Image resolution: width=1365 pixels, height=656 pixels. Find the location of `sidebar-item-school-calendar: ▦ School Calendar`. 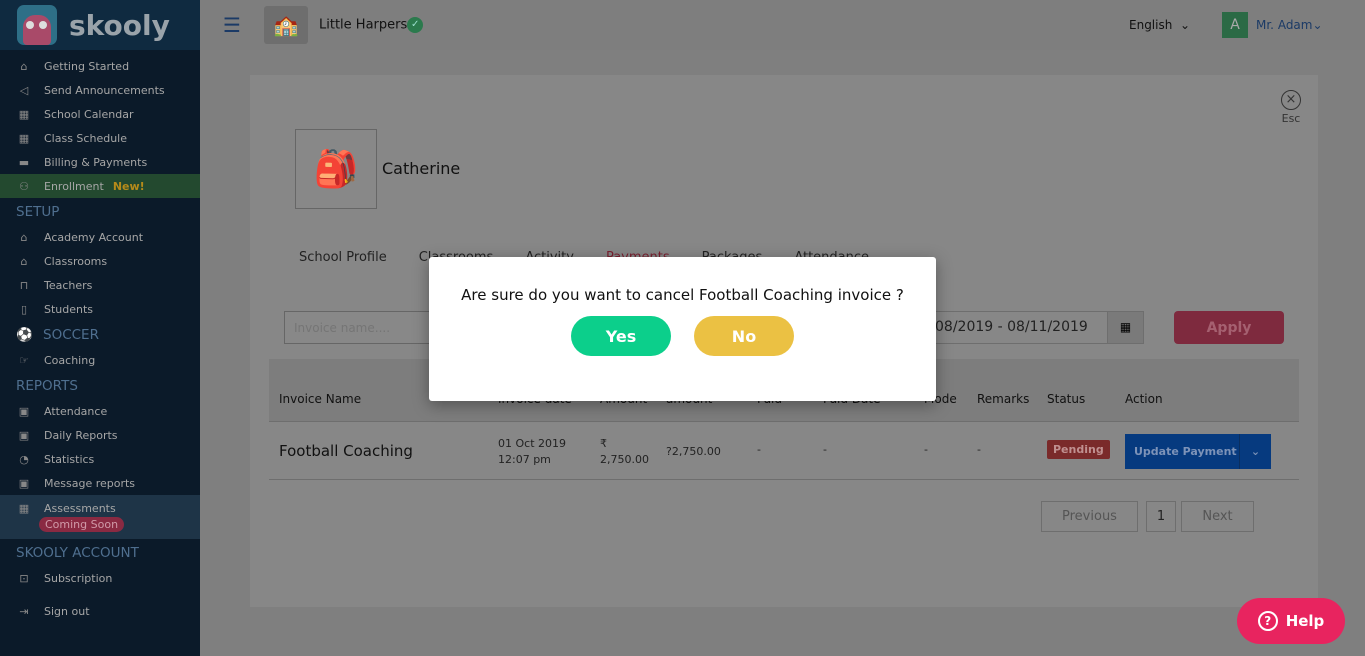

sidebar-item-school-calendar: ▦ School Calendar is located at coordinates (100, 114).